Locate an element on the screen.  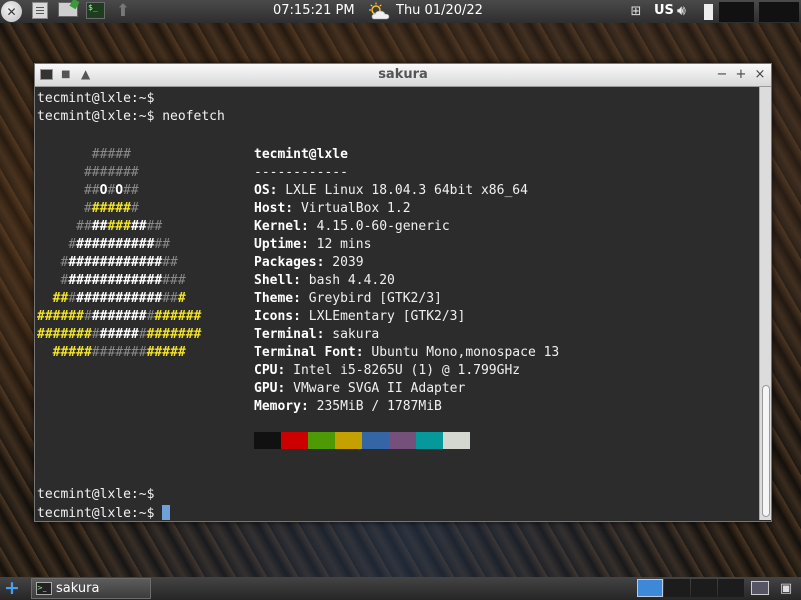
window-title: sakura is located at coordinates (403, 74).